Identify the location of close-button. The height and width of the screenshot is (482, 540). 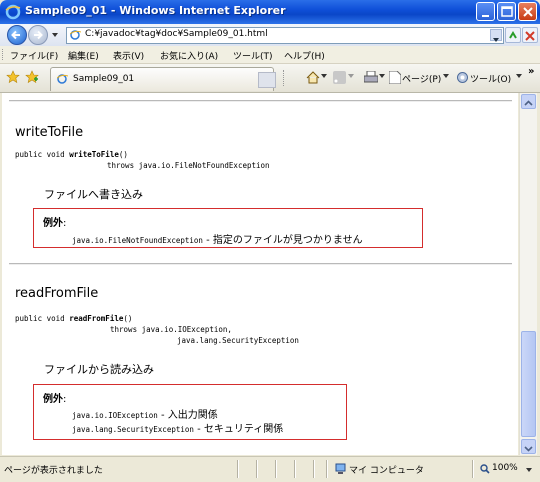
(527, 11).